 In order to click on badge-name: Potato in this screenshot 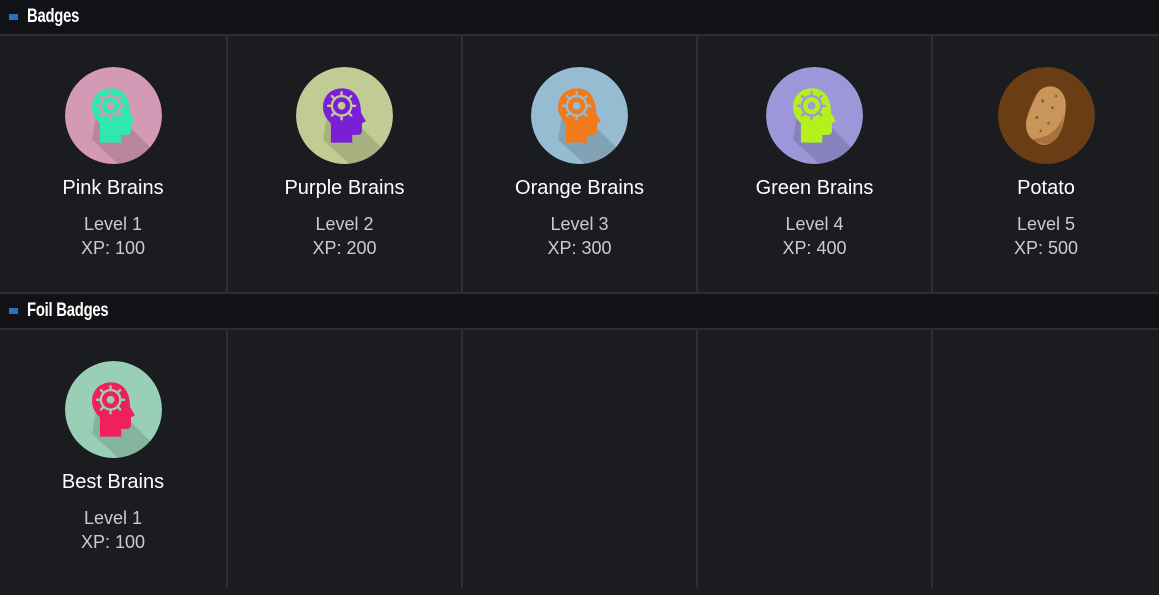, I will do `click(1046, 188)`.